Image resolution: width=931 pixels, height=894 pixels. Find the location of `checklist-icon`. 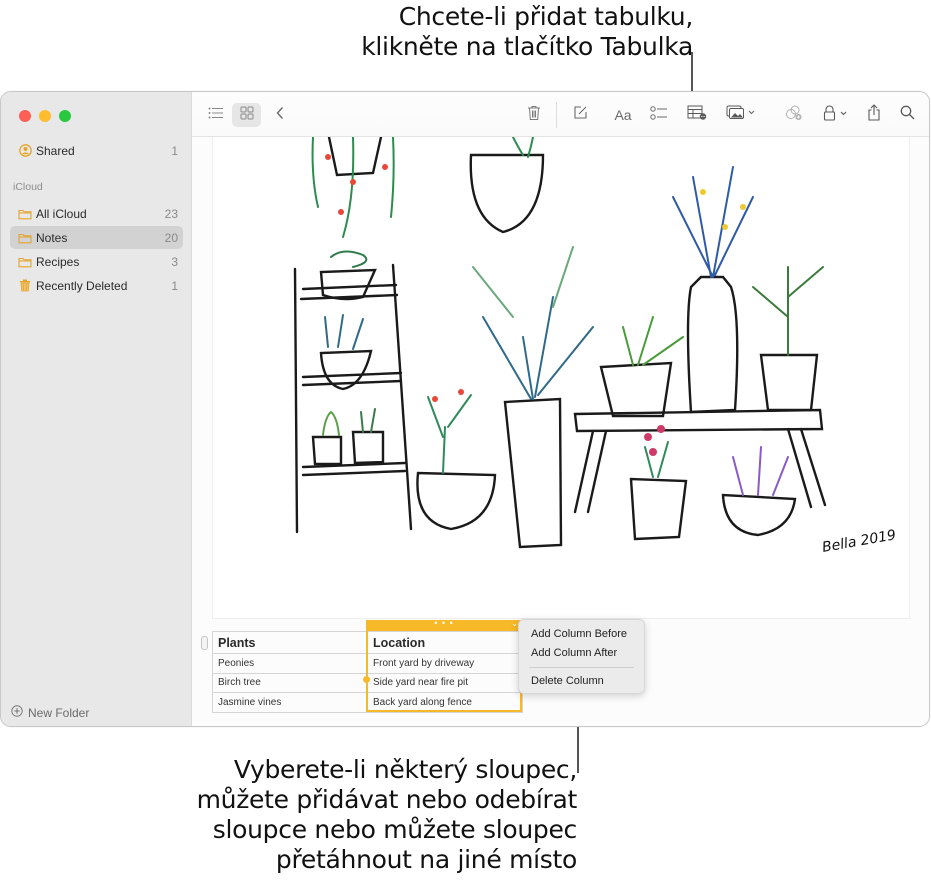

checklist-icon is located at coordinates (659, 115).